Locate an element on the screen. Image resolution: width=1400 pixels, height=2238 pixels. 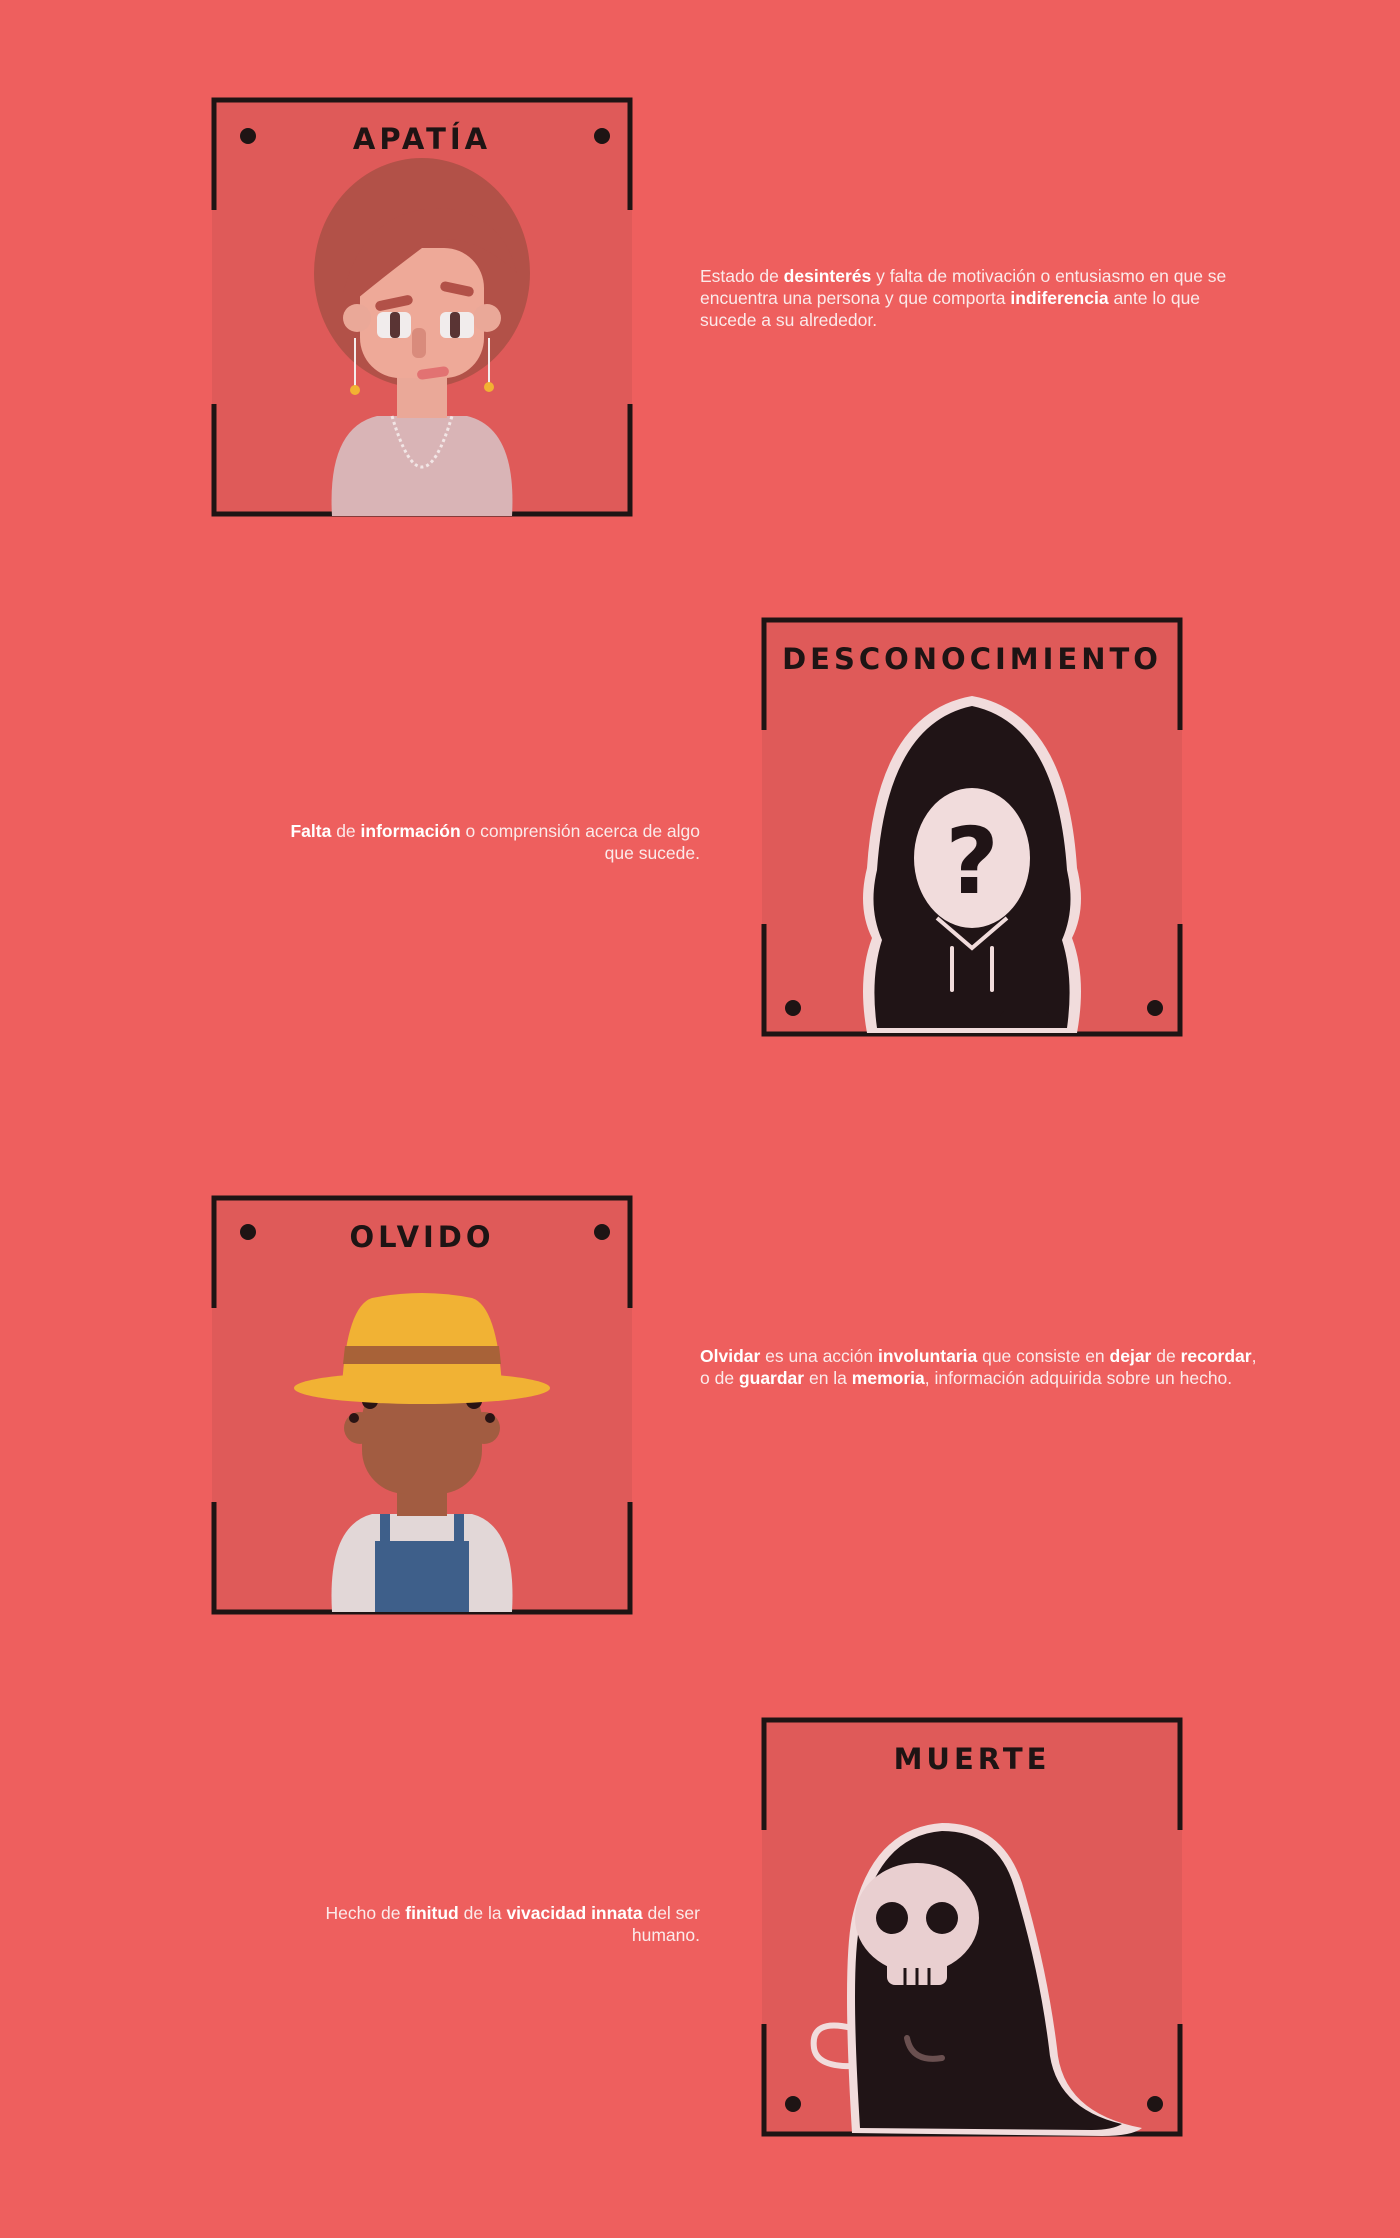
description-emphasis: indiferencia is located at coordinates (1059, 298).